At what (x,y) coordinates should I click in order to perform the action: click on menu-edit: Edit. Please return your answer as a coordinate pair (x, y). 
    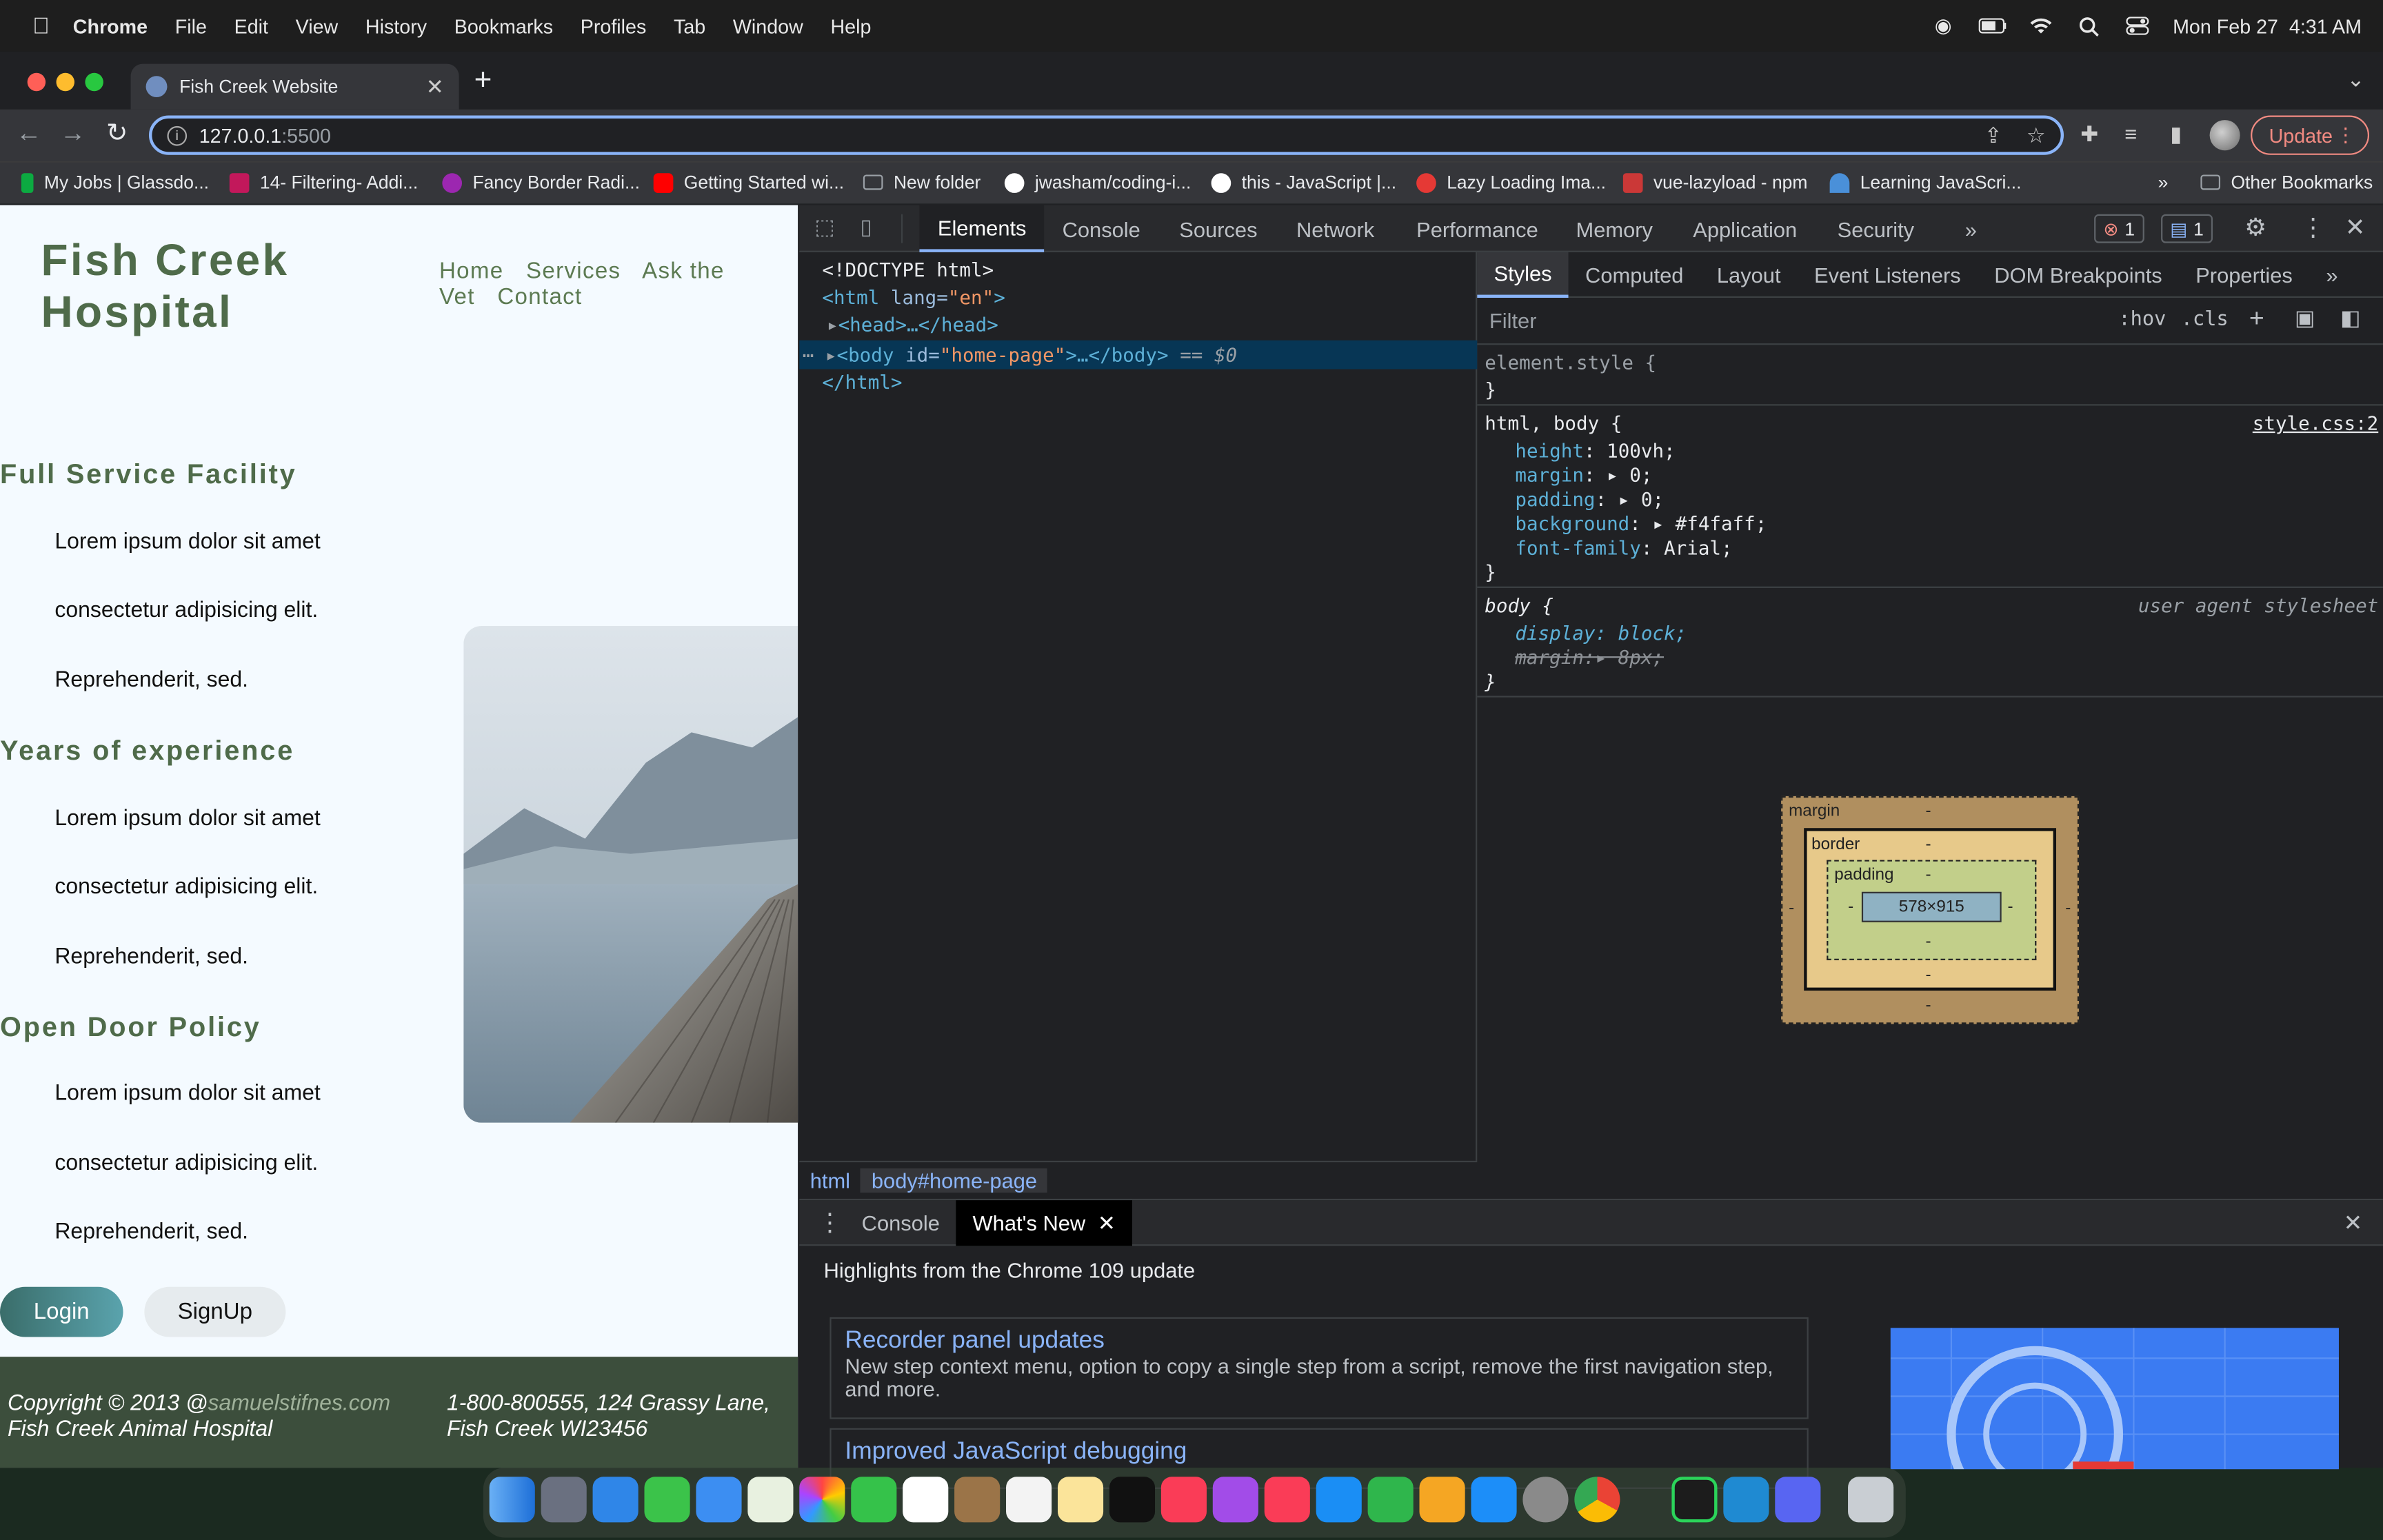
    Looking at the image, I should click on (251, 26).